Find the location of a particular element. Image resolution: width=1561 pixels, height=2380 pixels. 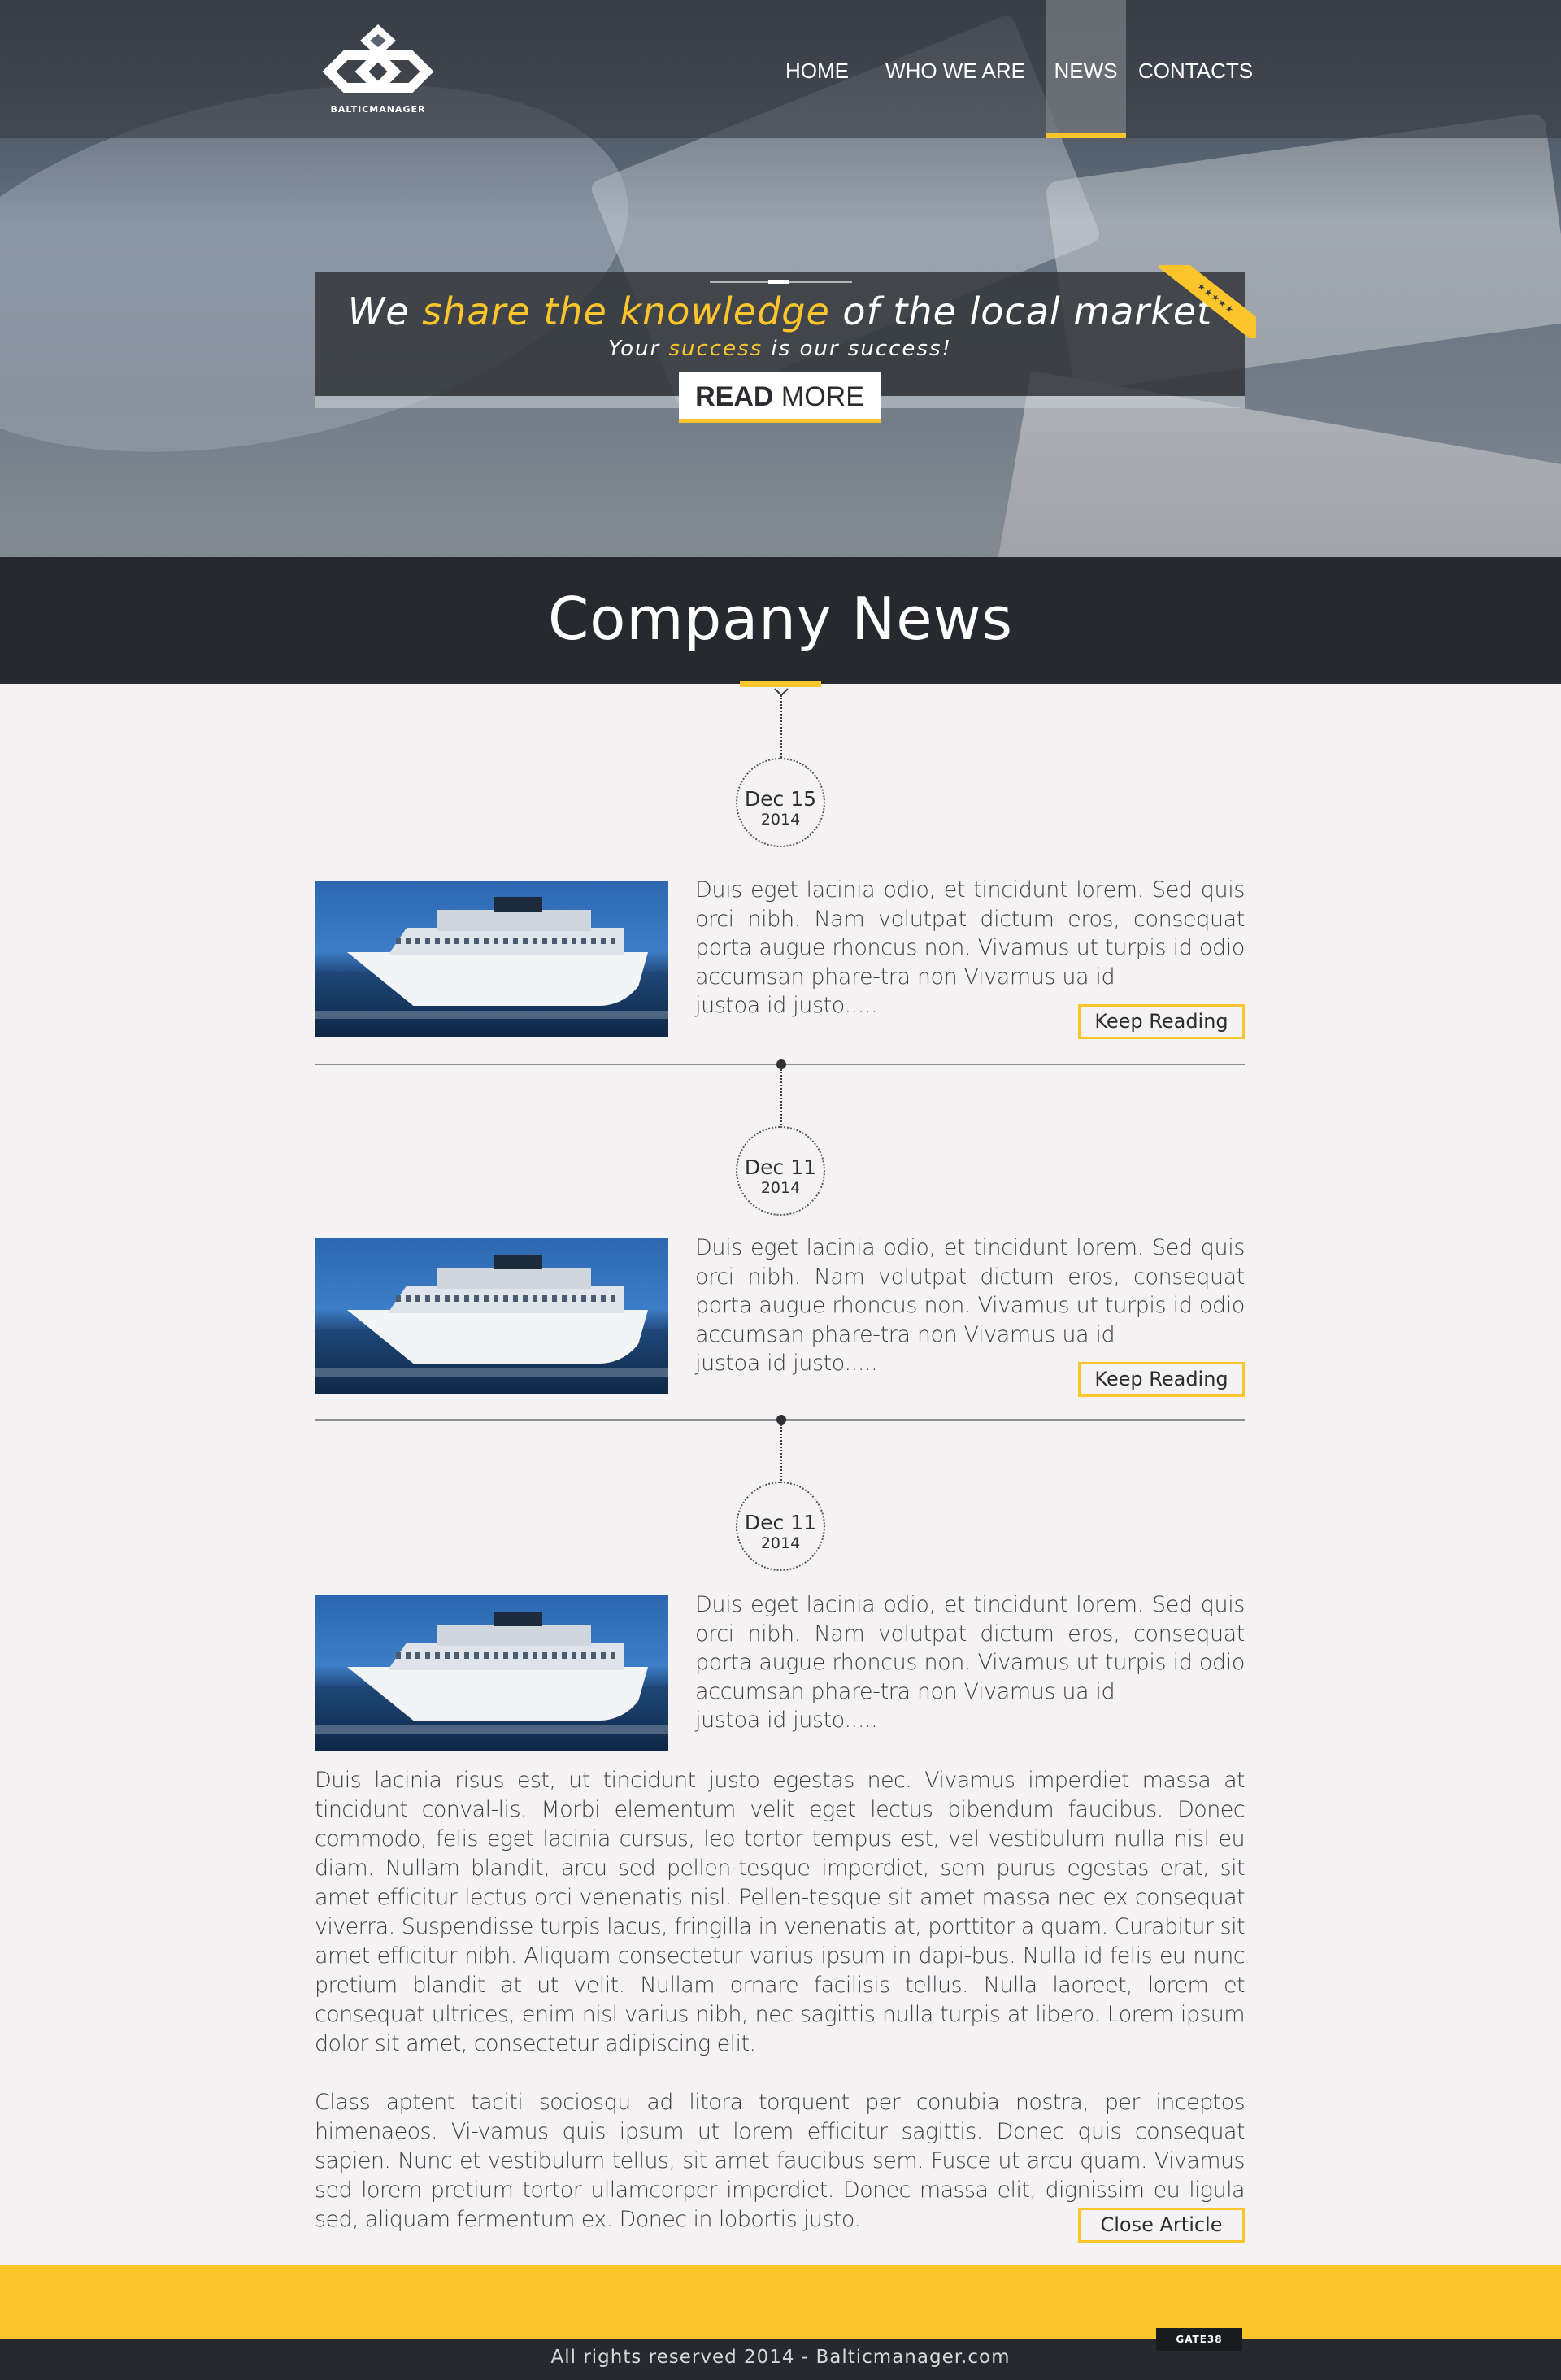

footer-accent-band is located at coordinates (780, 2302).